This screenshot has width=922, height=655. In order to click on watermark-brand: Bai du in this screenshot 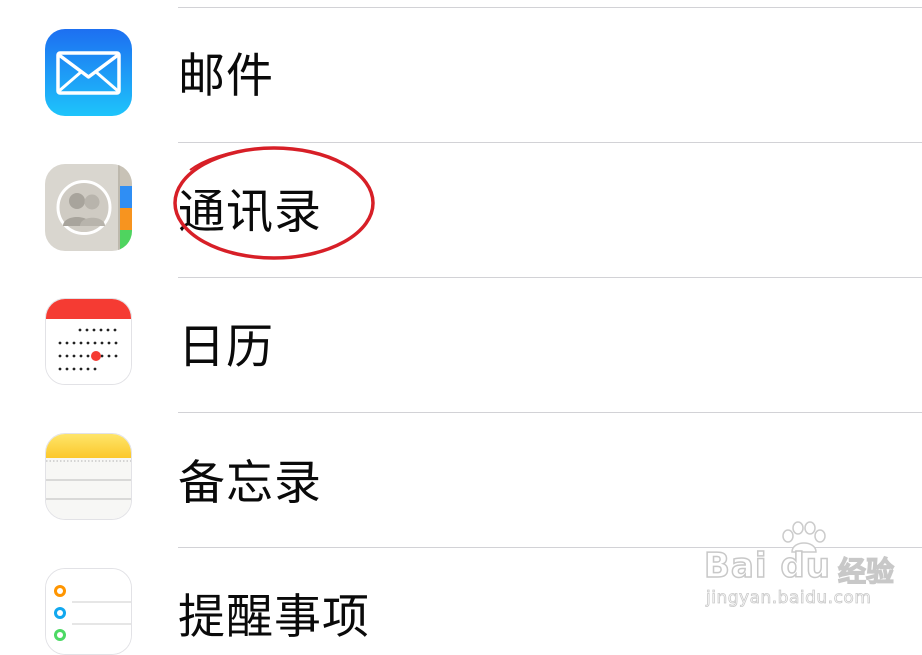, I will do `click(767, 566)`.